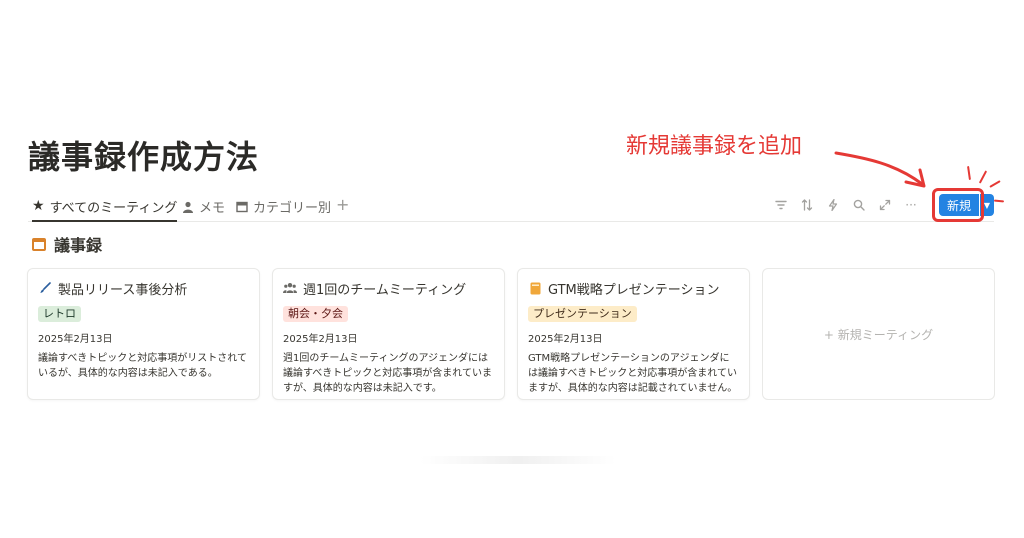 Image resolution: width=1024 pixels, height=538 pixels. I want to click on calendar-icon, so click(39, 244).